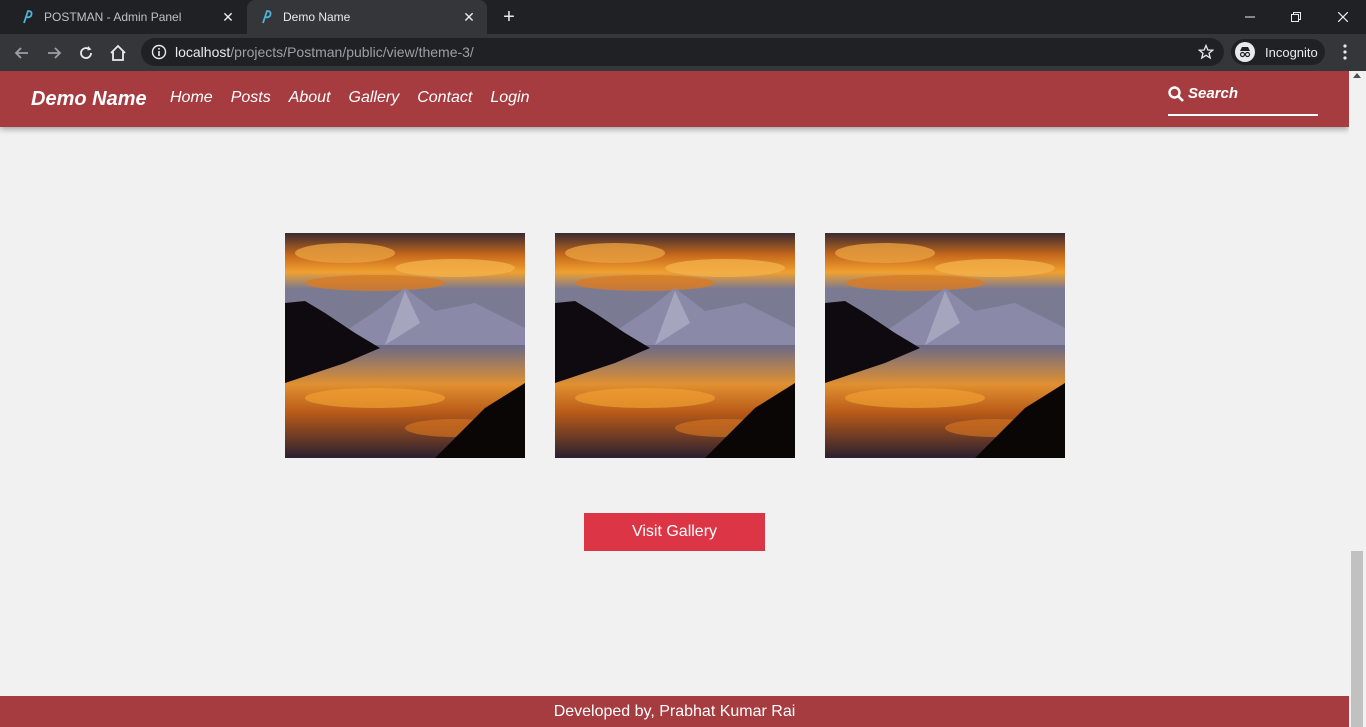 The width and height of the screenshot is (1366, 727). Describe the element at coordinates (317, 17) in the screenshot. I see `tab-title: Demo Name` at that location.